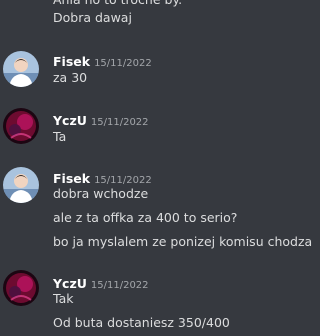  Describe the element at coordinates (183, 241) in the screenshot. I see `message-line: bo ja myslalem ze ponizej komisu chodza` at that location.